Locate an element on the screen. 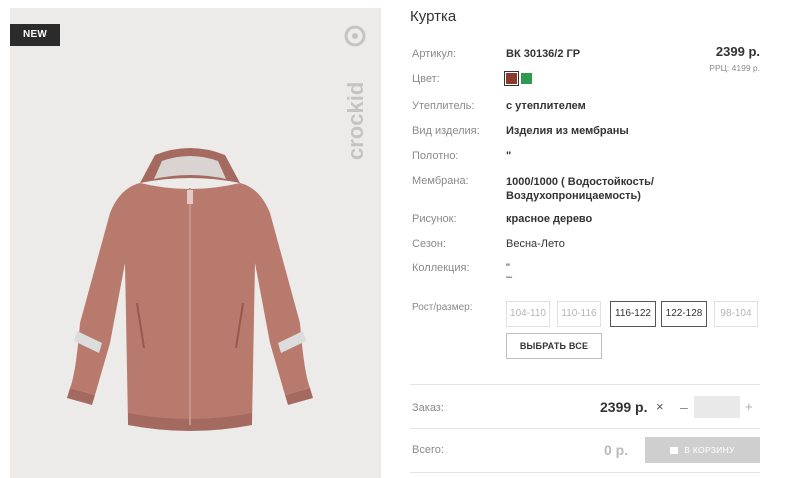 The height and width of the screenshot is (478, 800). size-option: 116-122 is located at coordinates (633, 314).